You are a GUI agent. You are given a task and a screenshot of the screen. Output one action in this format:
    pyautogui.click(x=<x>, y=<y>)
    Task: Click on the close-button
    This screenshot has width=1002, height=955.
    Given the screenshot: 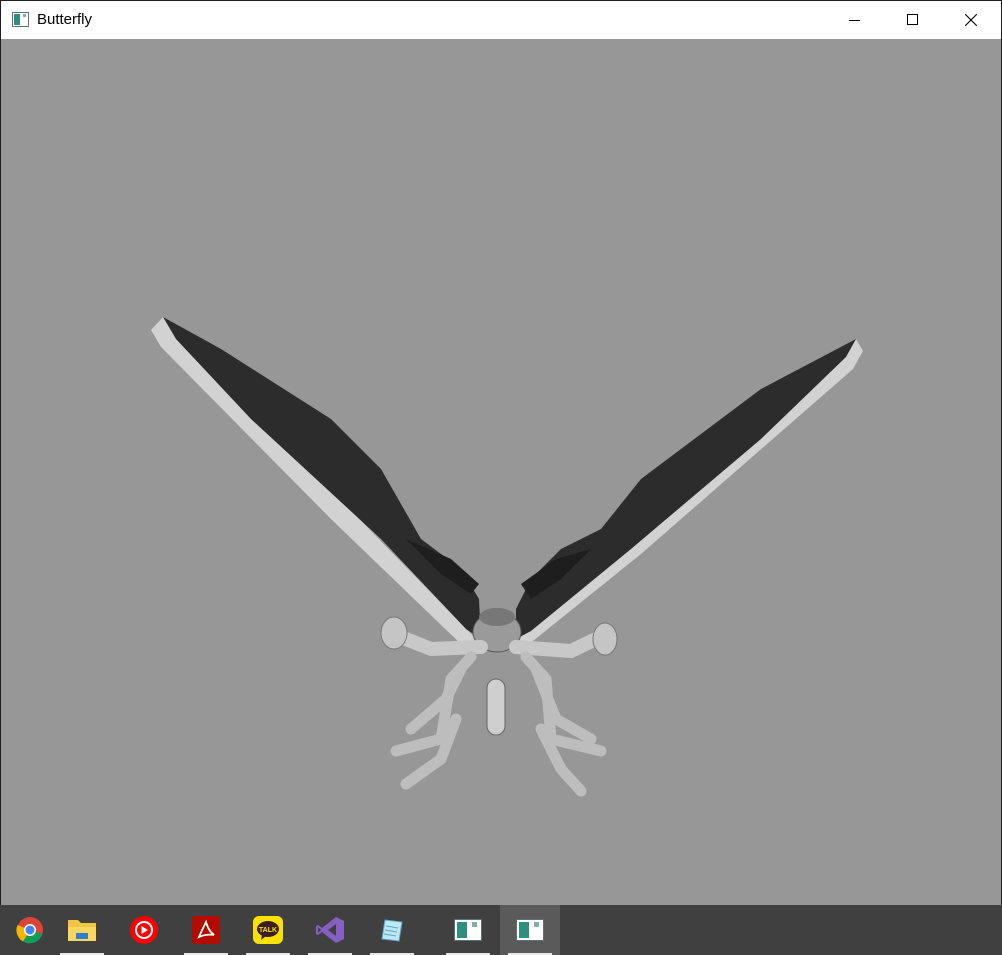 What is the action you would take?
    pyautogui.click(x=971, y=20)
    